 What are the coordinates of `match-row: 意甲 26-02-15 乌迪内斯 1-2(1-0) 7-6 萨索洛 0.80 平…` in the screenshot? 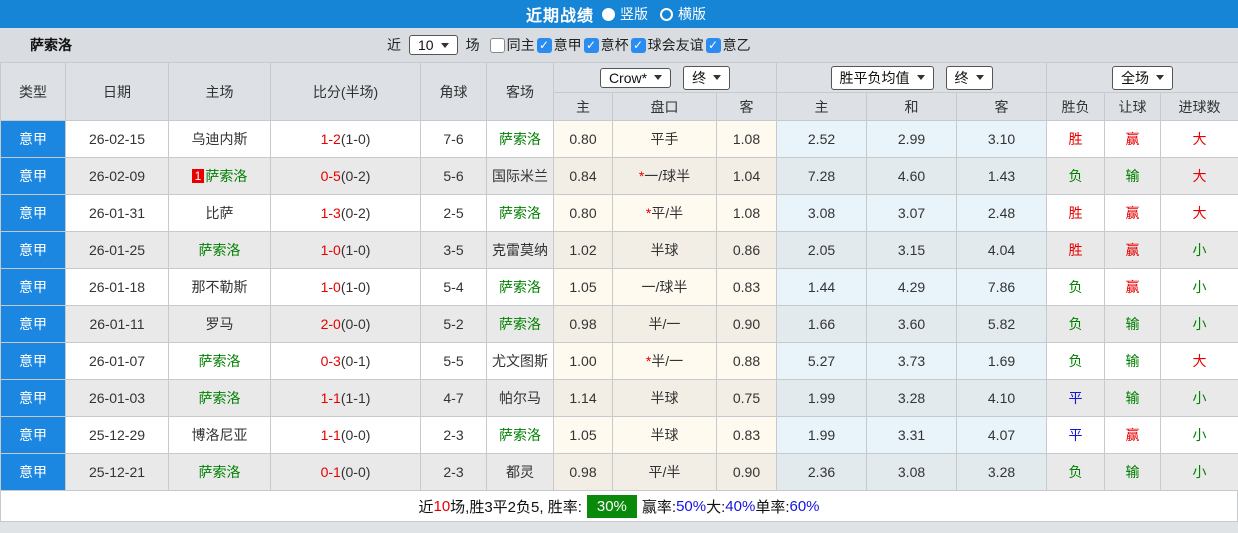 It's located at (619, 139).